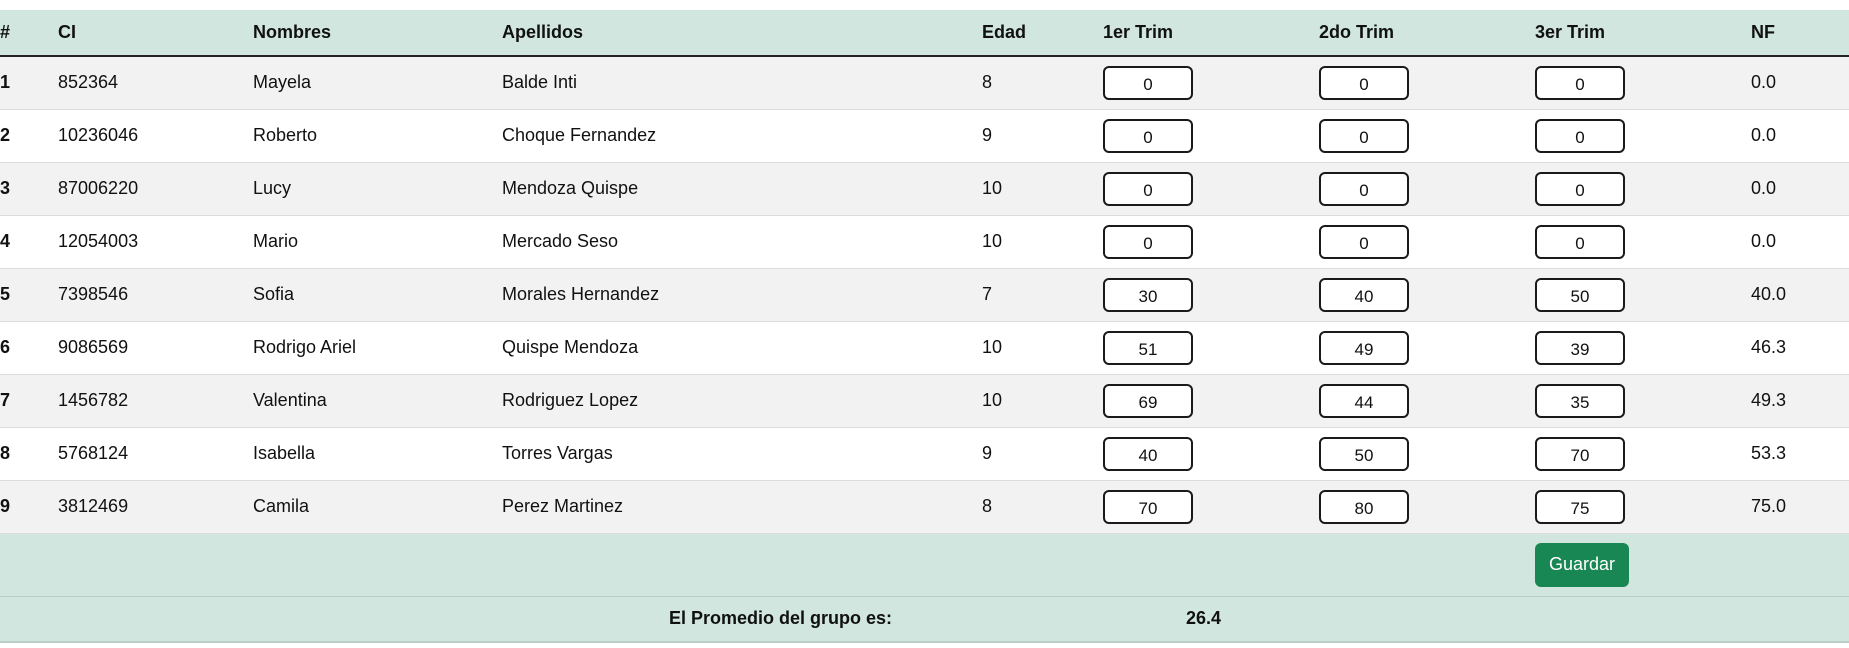 Image resolution: width=1849 pixels, height=648 pixels. What do you see at coordinates (1769, 400) in the screenshot?
I see `cell-nf: 49.3` at bounding box center [1769, 400].